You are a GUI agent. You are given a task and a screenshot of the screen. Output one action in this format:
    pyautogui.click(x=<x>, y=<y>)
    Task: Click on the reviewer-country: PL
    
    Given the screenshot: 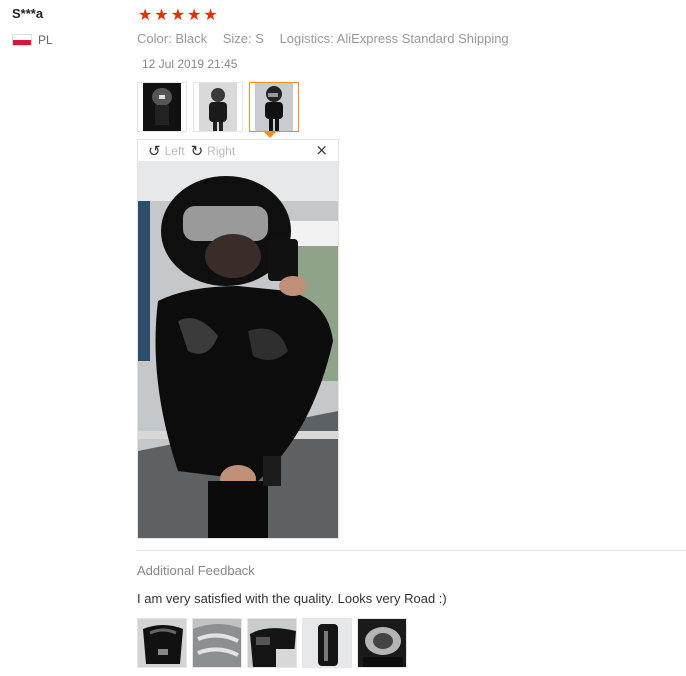 What is the action you would take?
    pyautogui.click(x=32, y=40)
    